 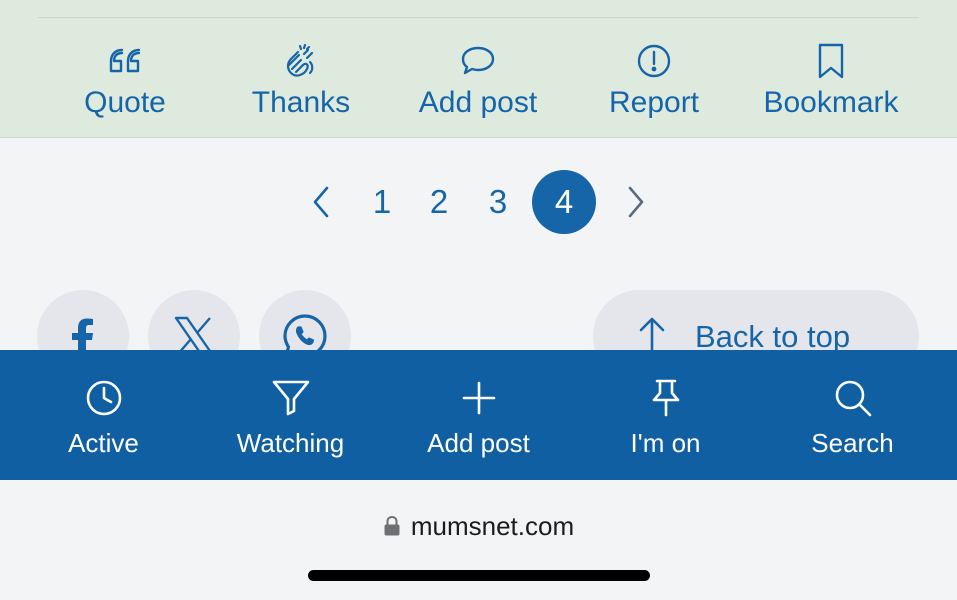 What do you see at coordinates (665, 443) in the screenshot?
I see `nav-im-on-label: I'm on` at bounding box center [665, 443].